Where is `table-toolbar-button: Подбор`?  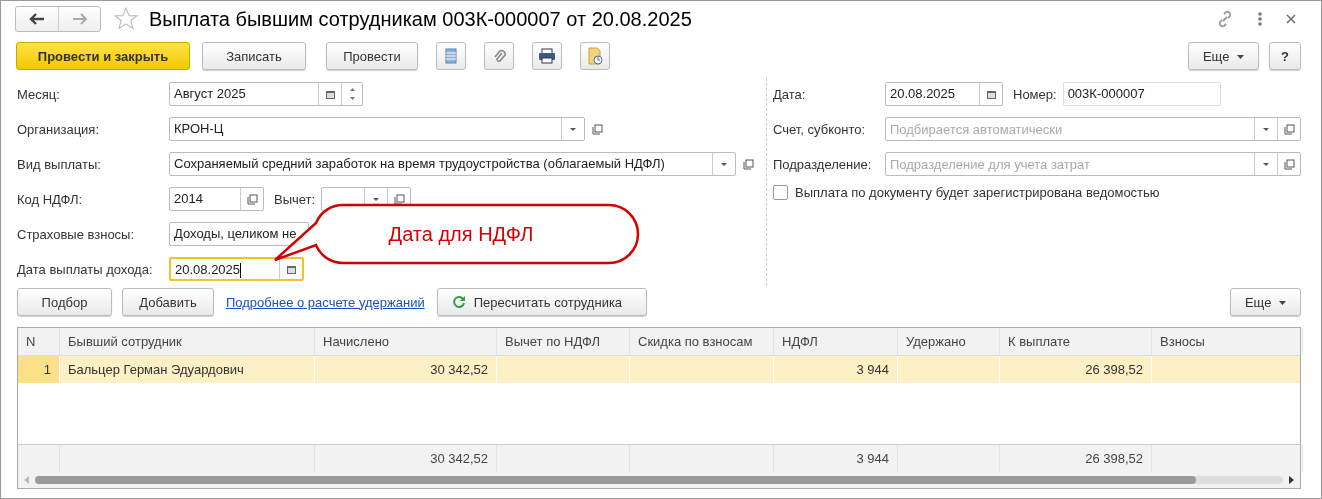
table-toolbar-button: Подбор is located at coordinates (64, 302).